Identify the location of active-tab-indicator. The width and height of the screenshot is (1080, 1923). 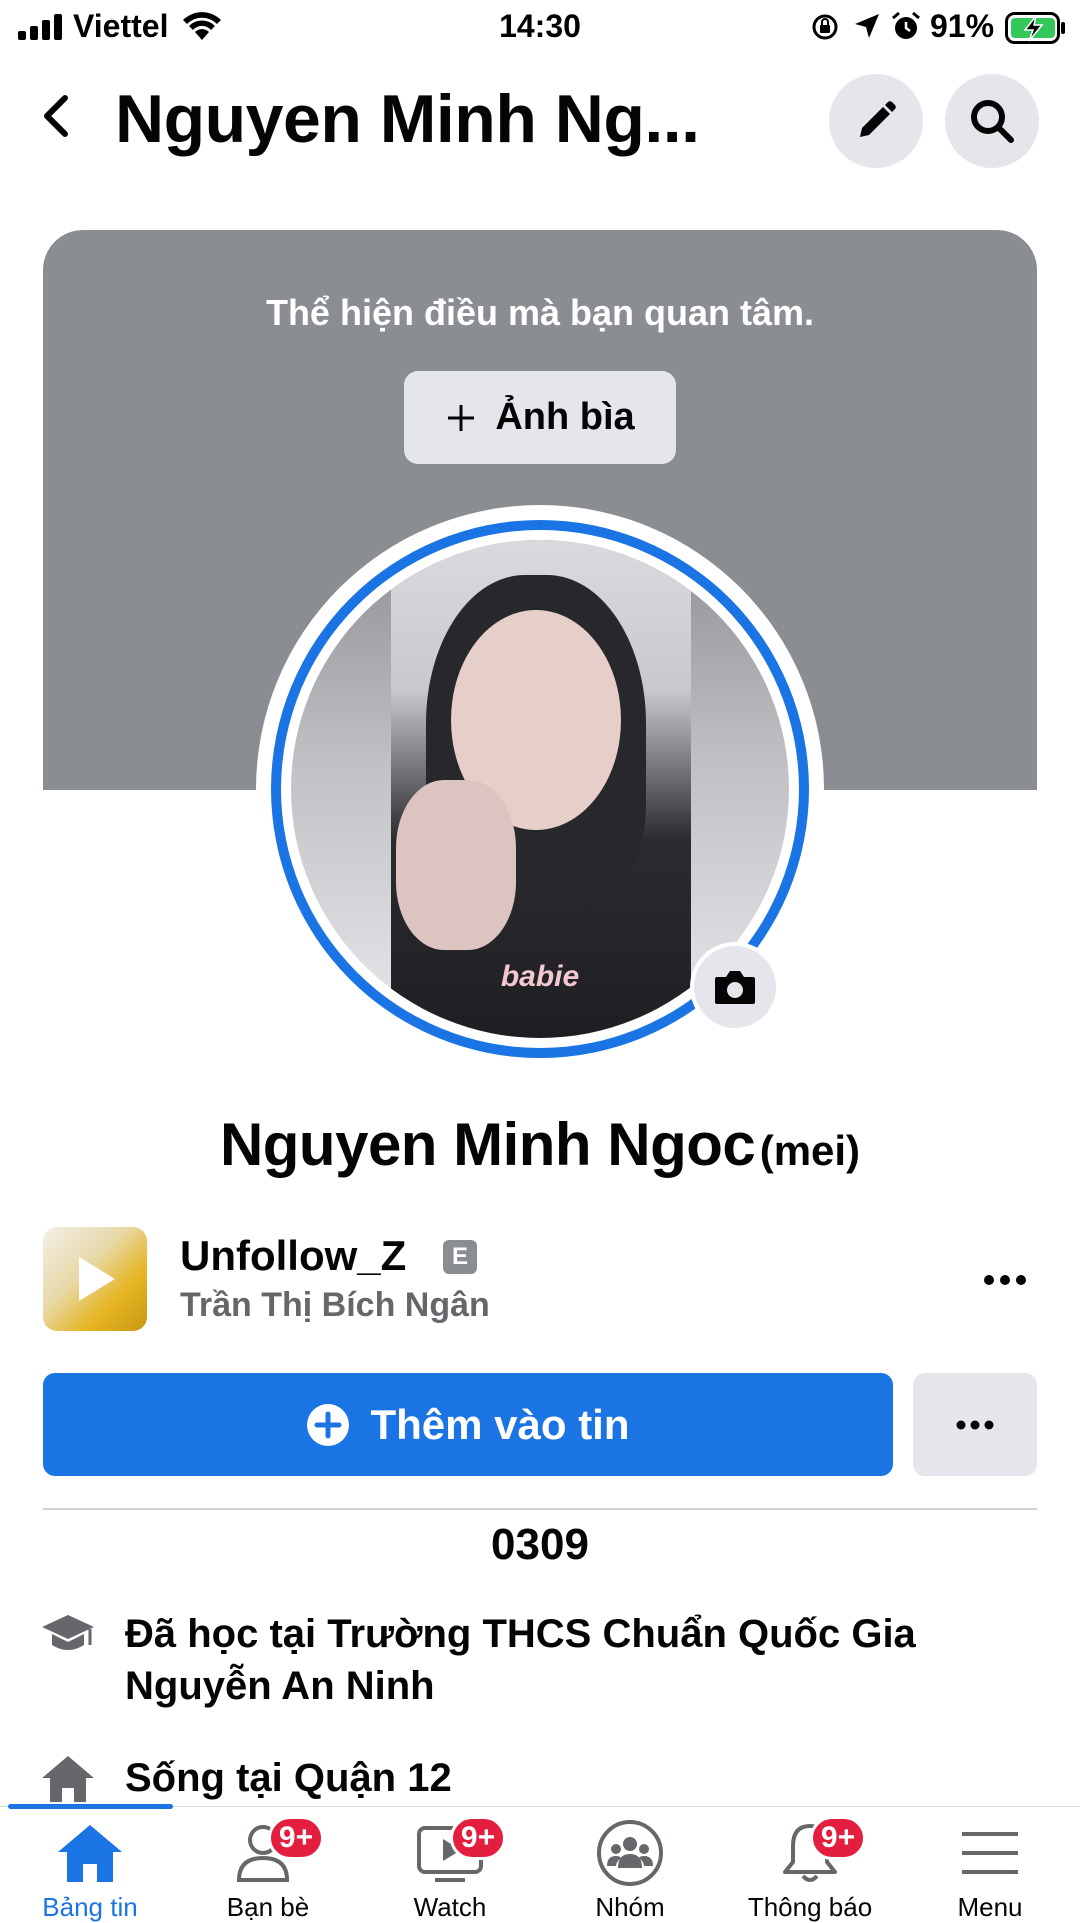
(90, 1806).